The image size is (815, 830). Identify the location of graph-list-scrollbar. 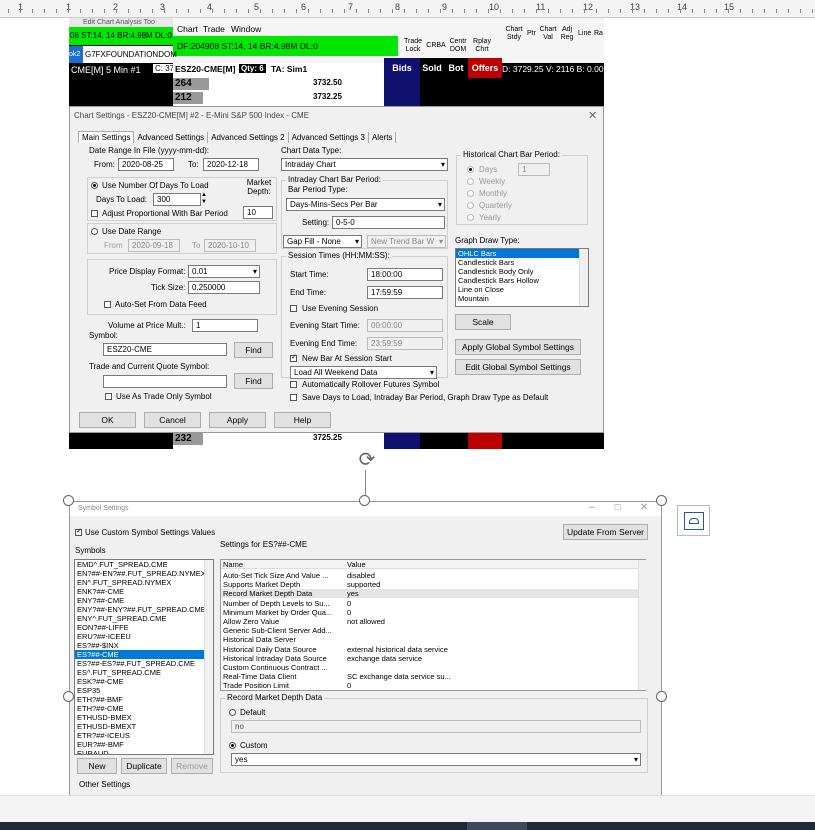
(583, 277).